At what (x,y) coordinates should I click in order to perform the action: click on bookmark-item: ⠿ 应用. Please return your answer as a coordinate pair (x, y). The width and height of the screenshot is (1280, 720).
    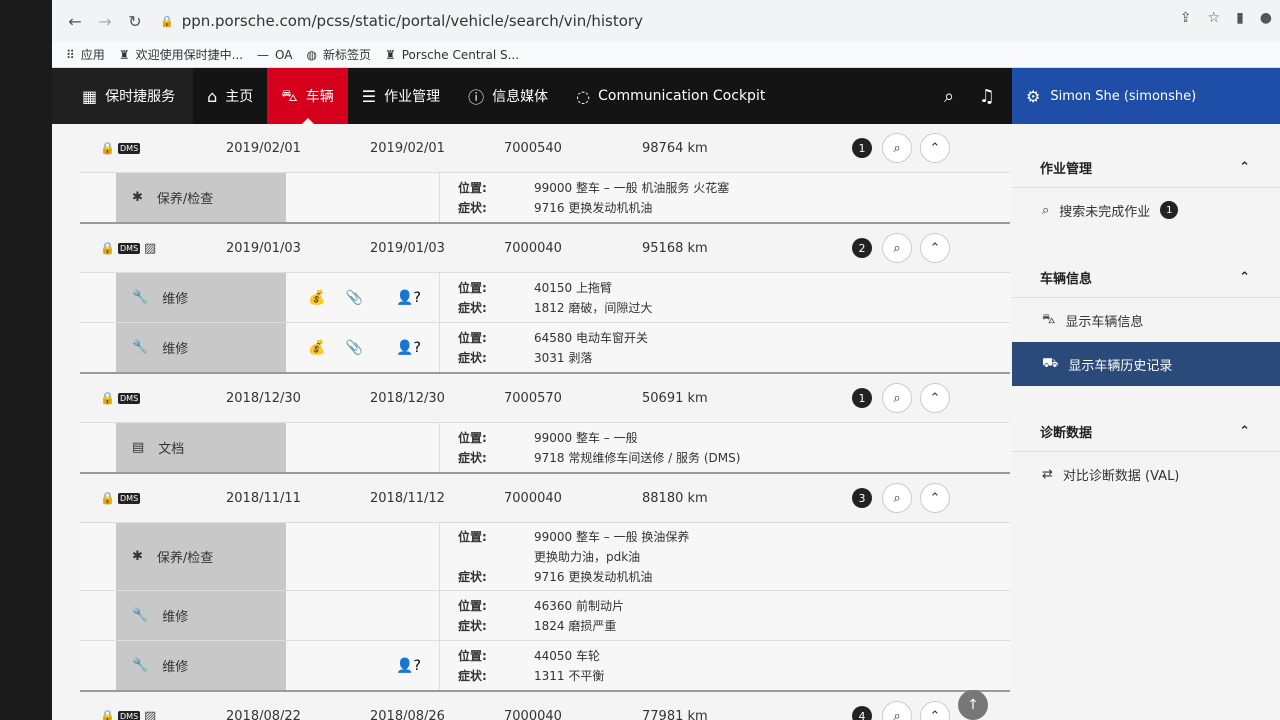
    Looking at the image, I should click on (85, 54).